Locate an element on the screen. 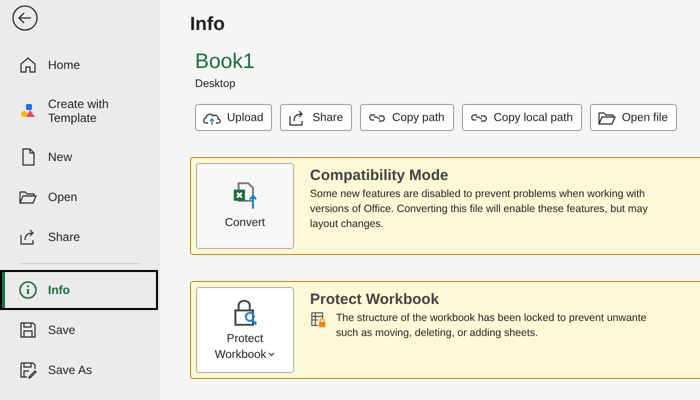 The height and width of the screenshot is (400, 700). sidebar-item: Create with Template is located at coordinates (79, 111).